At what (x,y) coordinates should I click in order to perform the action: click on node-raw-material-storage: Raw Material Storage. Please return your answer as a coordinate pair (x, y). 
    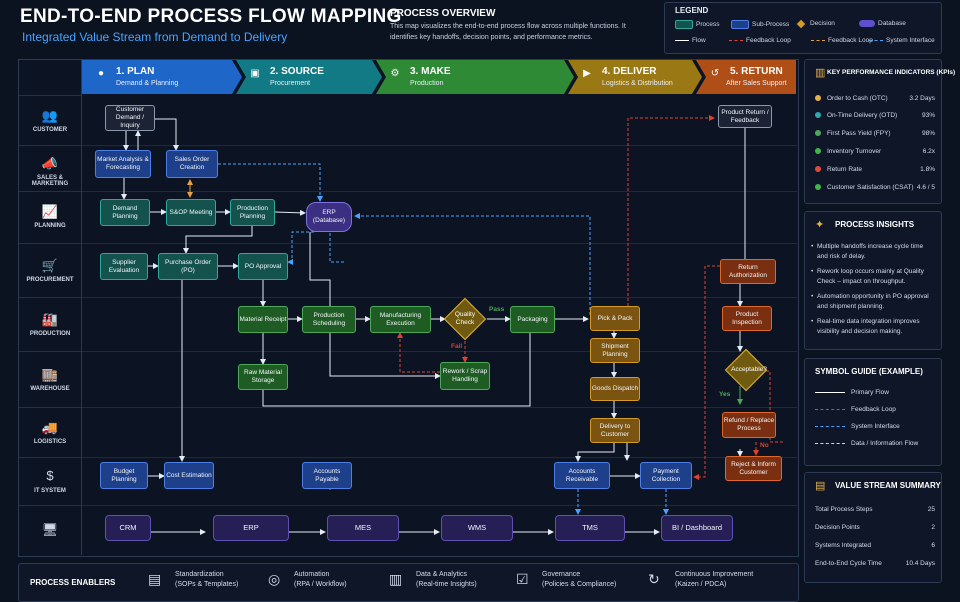
    Looking at the image, I should click on (263, 377).